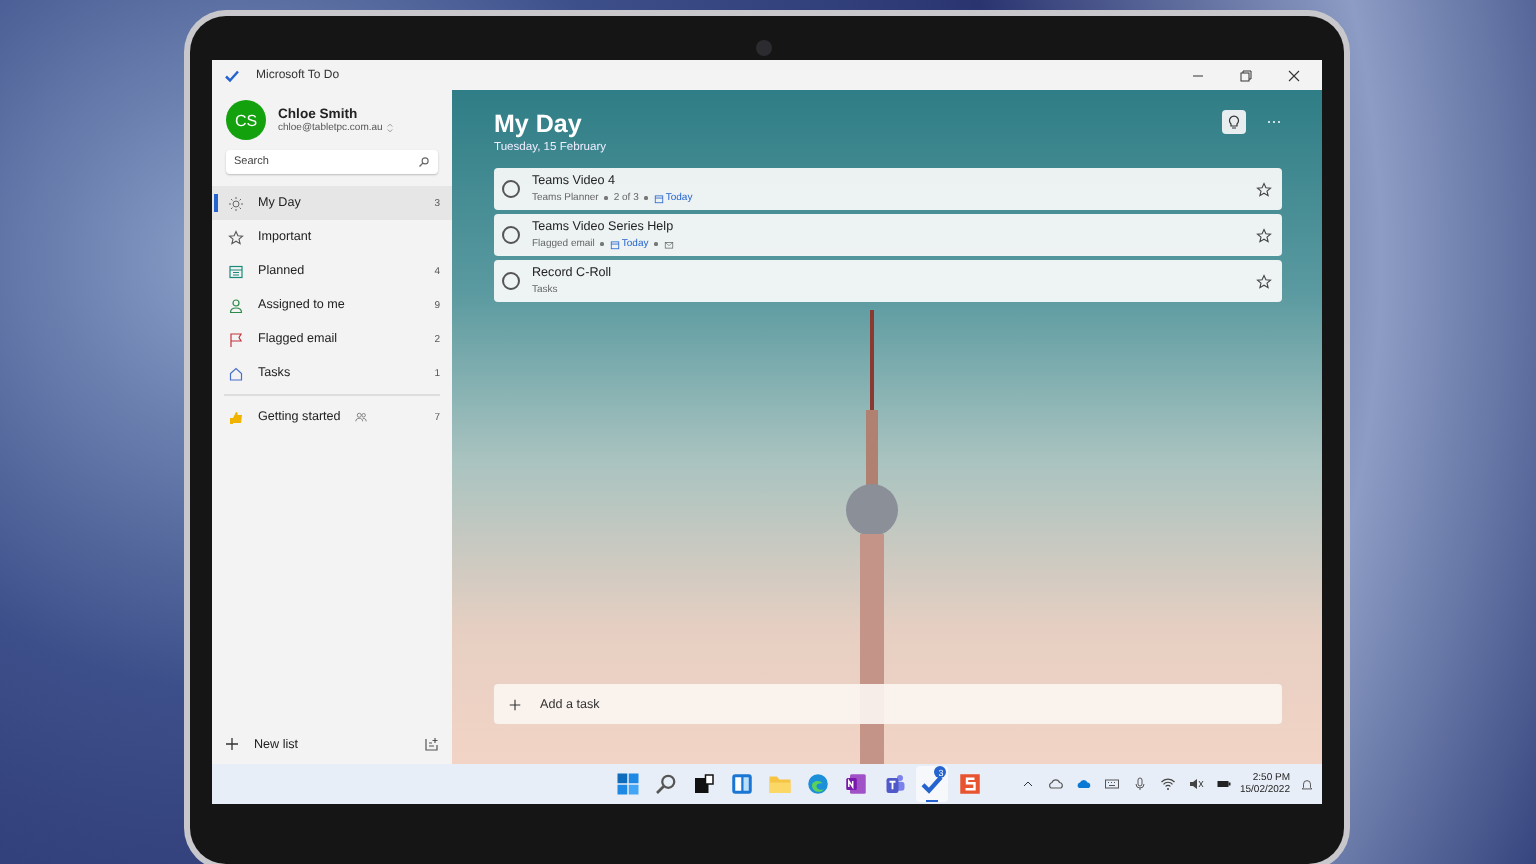 This screenshot has height=864, width=1536. I want to click on new-group-button, so click(432, 744).